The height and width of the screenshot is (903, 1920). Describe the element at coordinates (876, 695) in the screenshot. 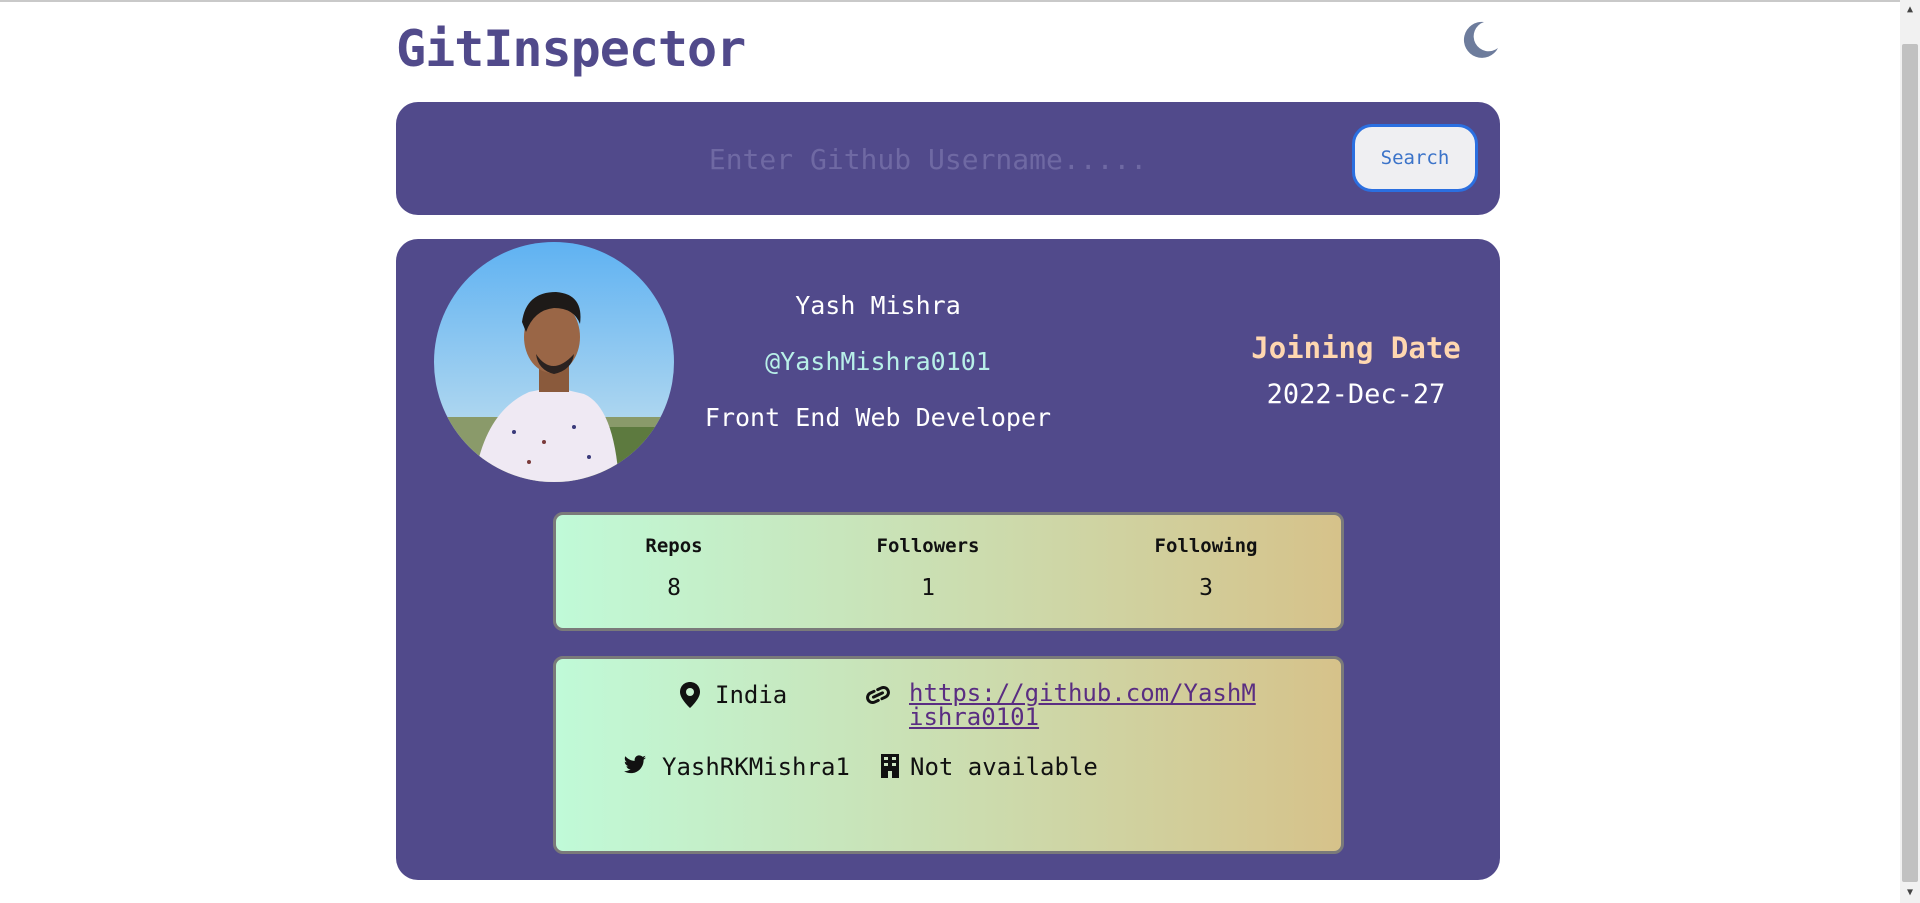

I see `link-icon` at that location.